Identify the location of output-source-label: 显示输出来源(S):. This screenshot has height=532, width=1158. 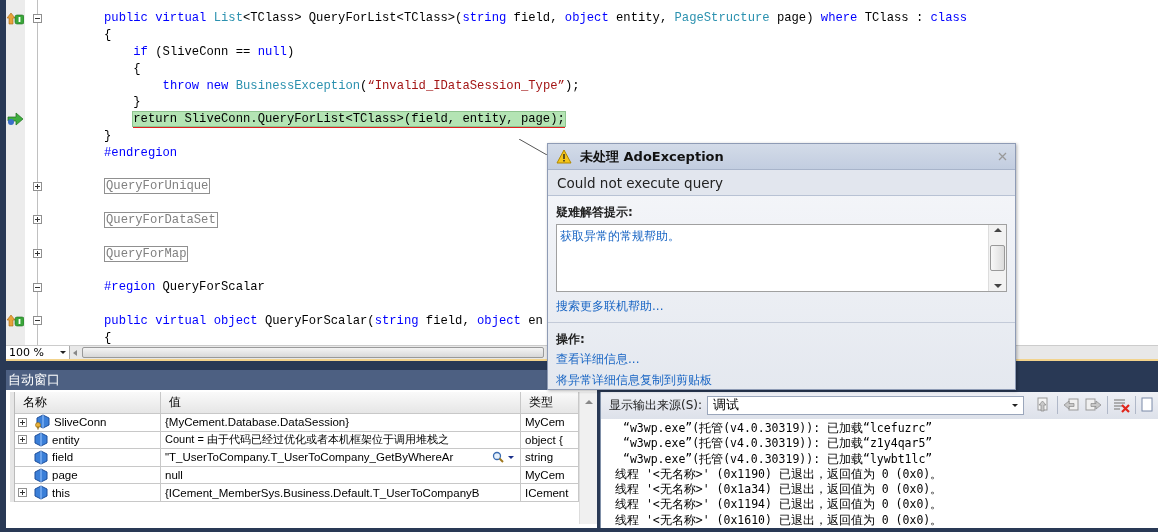
(656, 405).